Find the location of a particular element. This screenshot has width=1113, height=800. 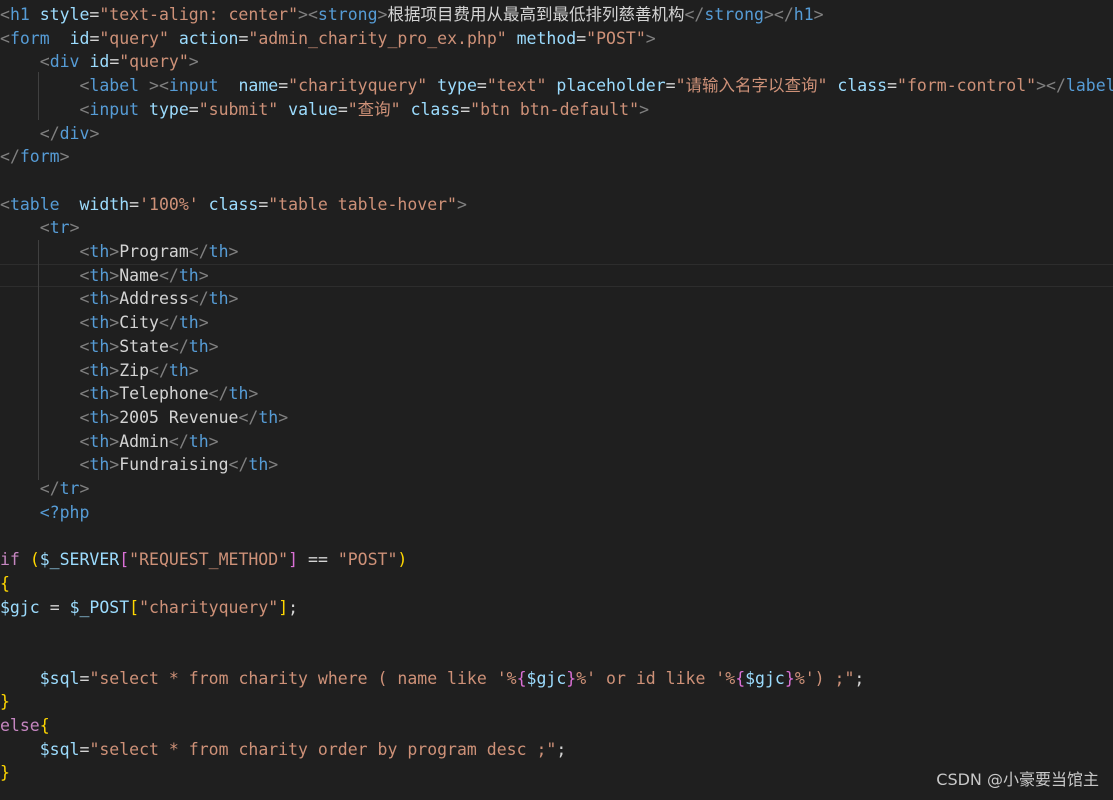

code-line: </div> is located at coordinates (50, 134).